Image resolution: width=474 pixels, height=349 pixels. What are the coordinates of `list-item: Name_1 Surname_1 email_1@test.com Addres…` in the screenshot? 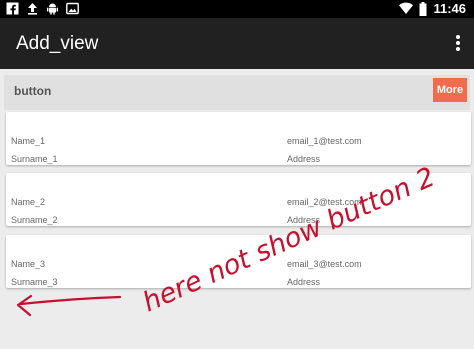 It's located at (238, 138).